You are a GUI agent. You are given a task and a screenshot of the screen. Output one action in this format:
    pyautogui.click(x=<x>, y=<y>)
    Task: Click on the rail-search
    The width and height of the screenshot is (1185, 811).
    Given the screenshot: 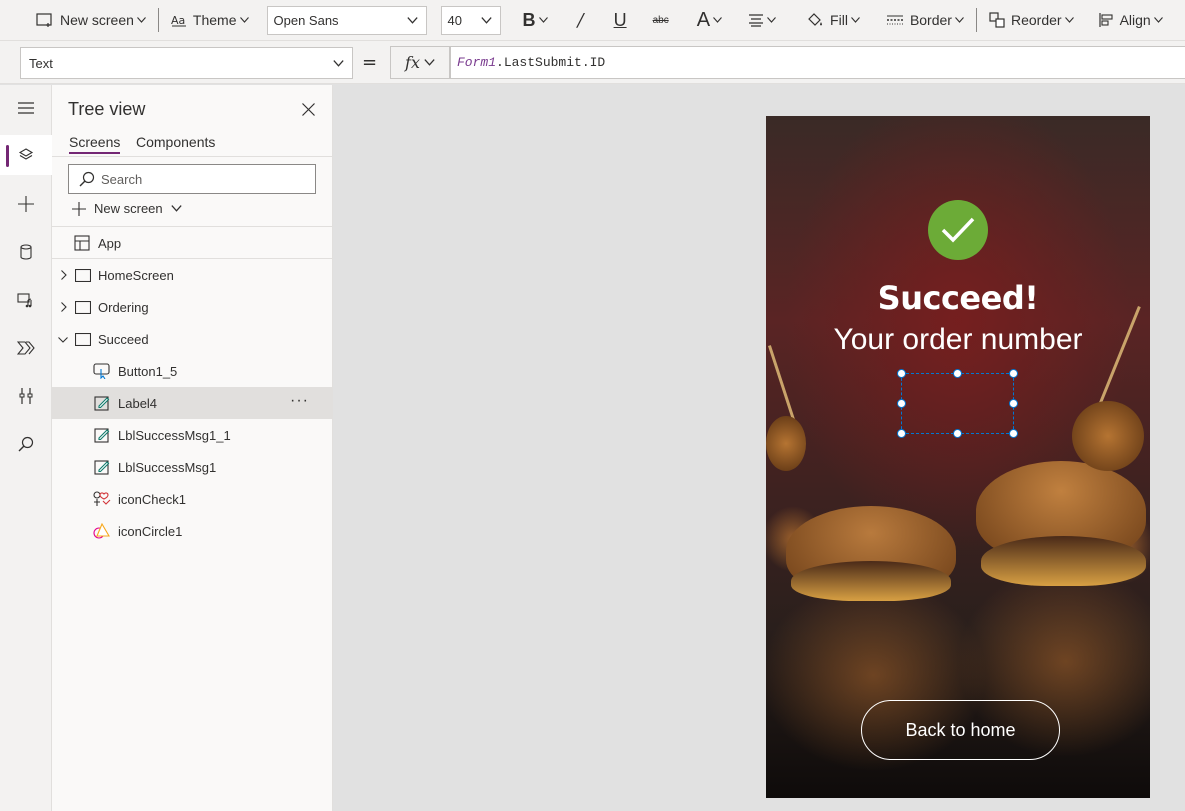 What is the action you would take?
    pyautogui.click(x=26, y=444)
    